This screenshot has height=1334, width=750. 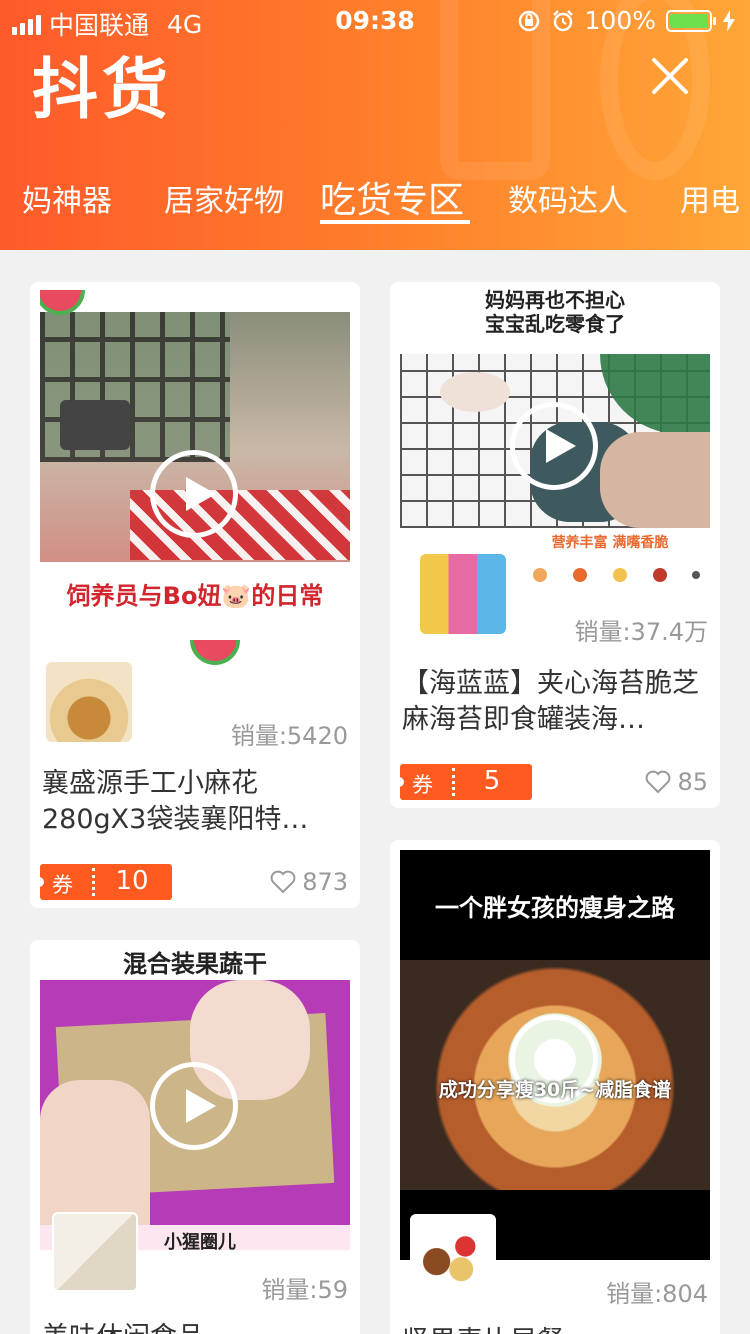 What do you see at coordinates (200, 1241) in the screenshot?
I see `video-subcaption: 小猩圈儿` at bounding box center [200, 1241].